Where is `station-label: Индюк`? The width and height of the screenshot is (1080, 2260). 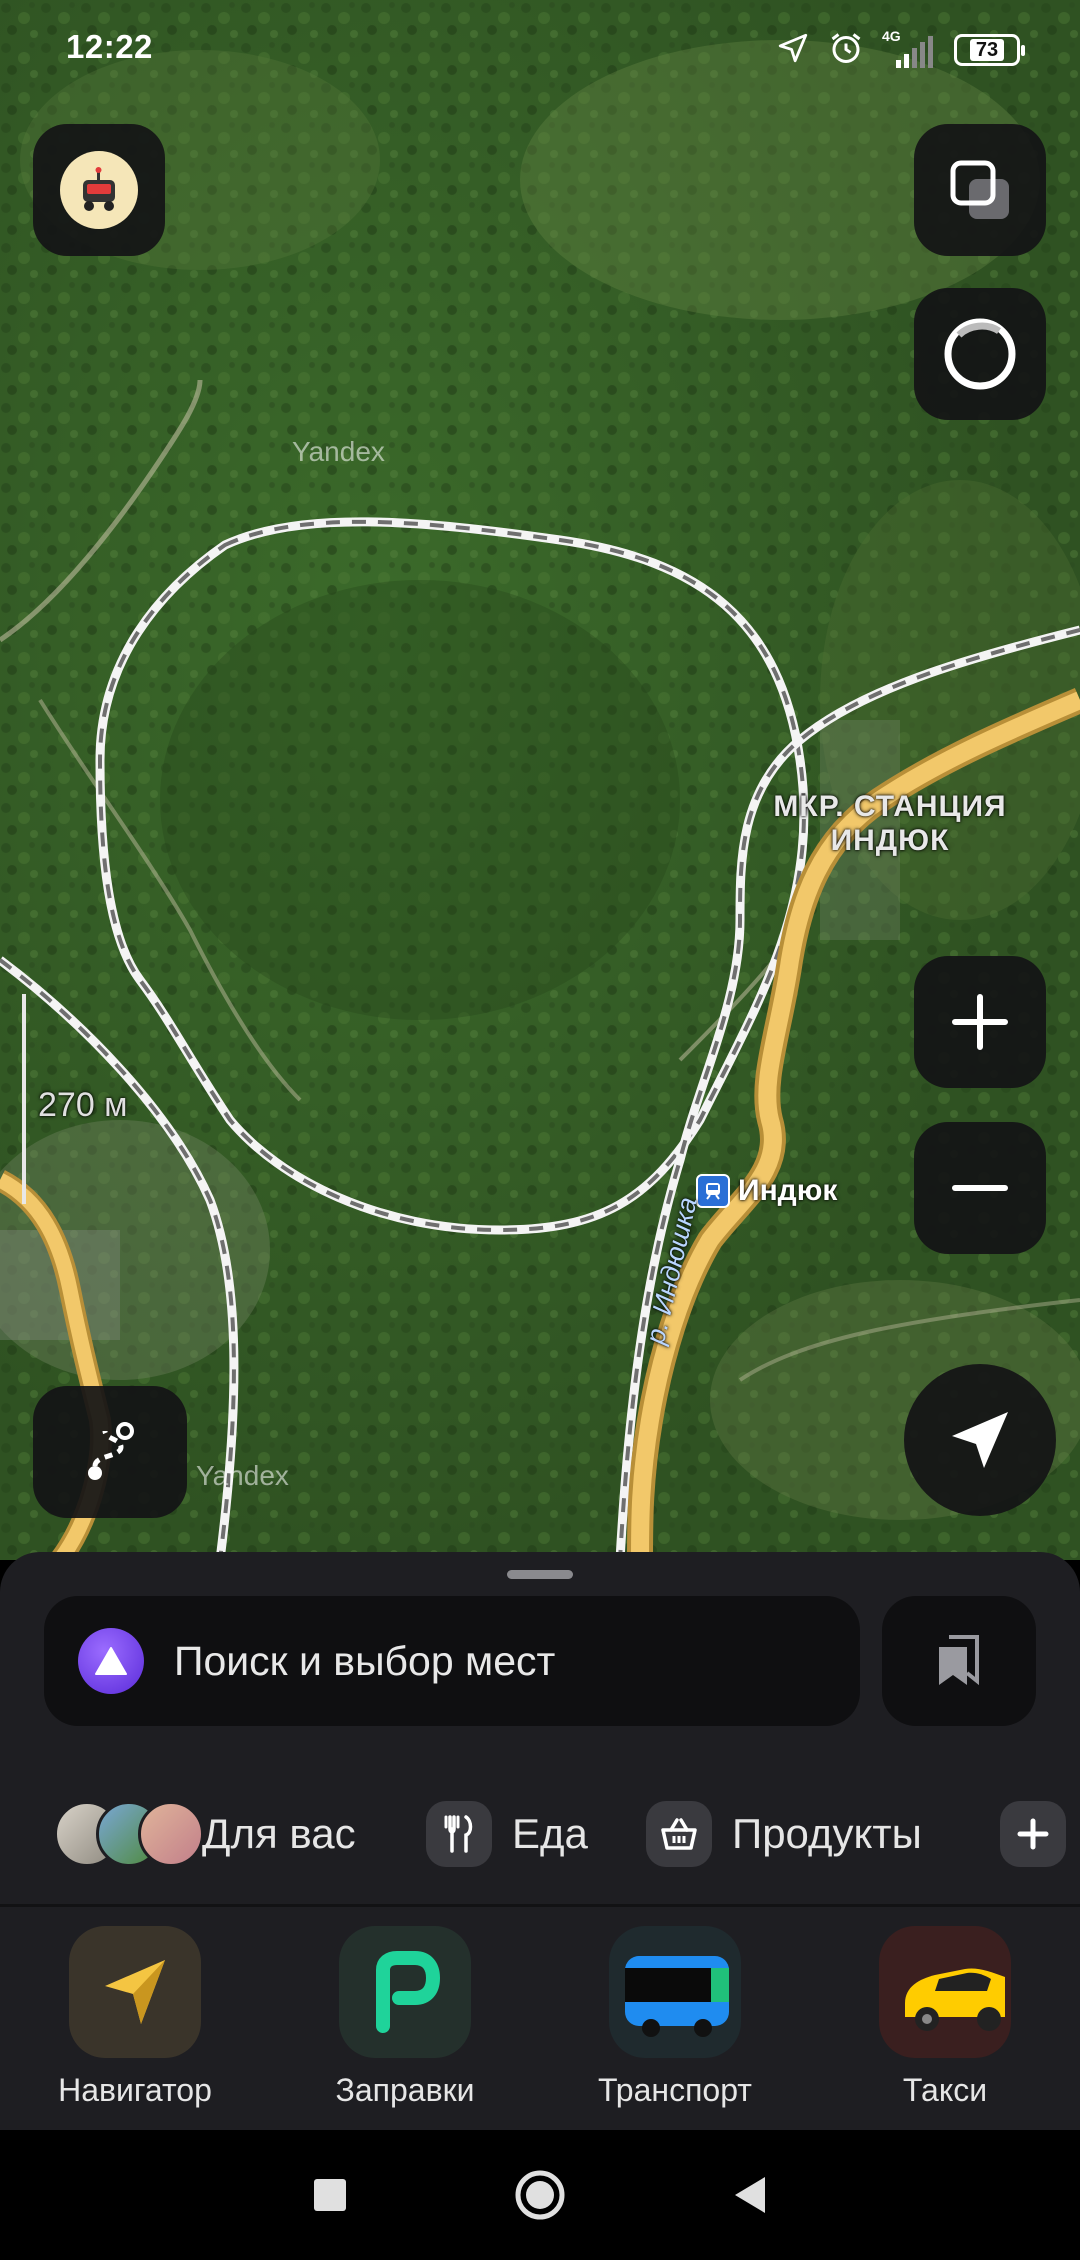
station-label: Индюк is located at coordinates (766, 1191).